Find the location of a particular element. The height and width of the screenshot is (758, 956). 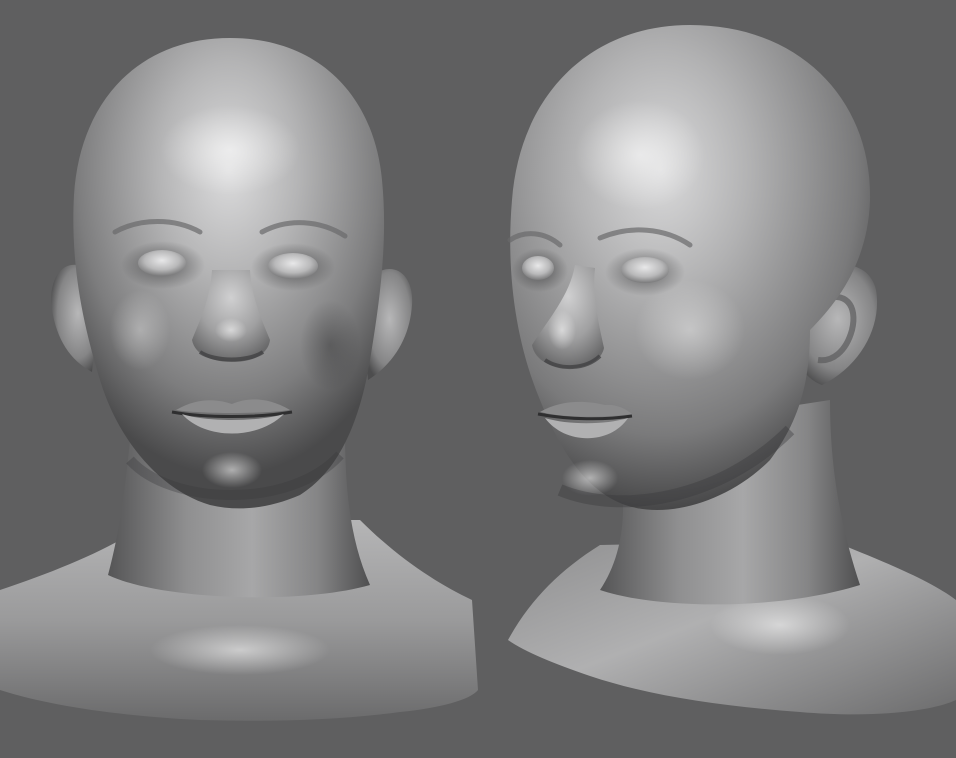

front-nose-tip-highlight is located at coordinates (231, 330).